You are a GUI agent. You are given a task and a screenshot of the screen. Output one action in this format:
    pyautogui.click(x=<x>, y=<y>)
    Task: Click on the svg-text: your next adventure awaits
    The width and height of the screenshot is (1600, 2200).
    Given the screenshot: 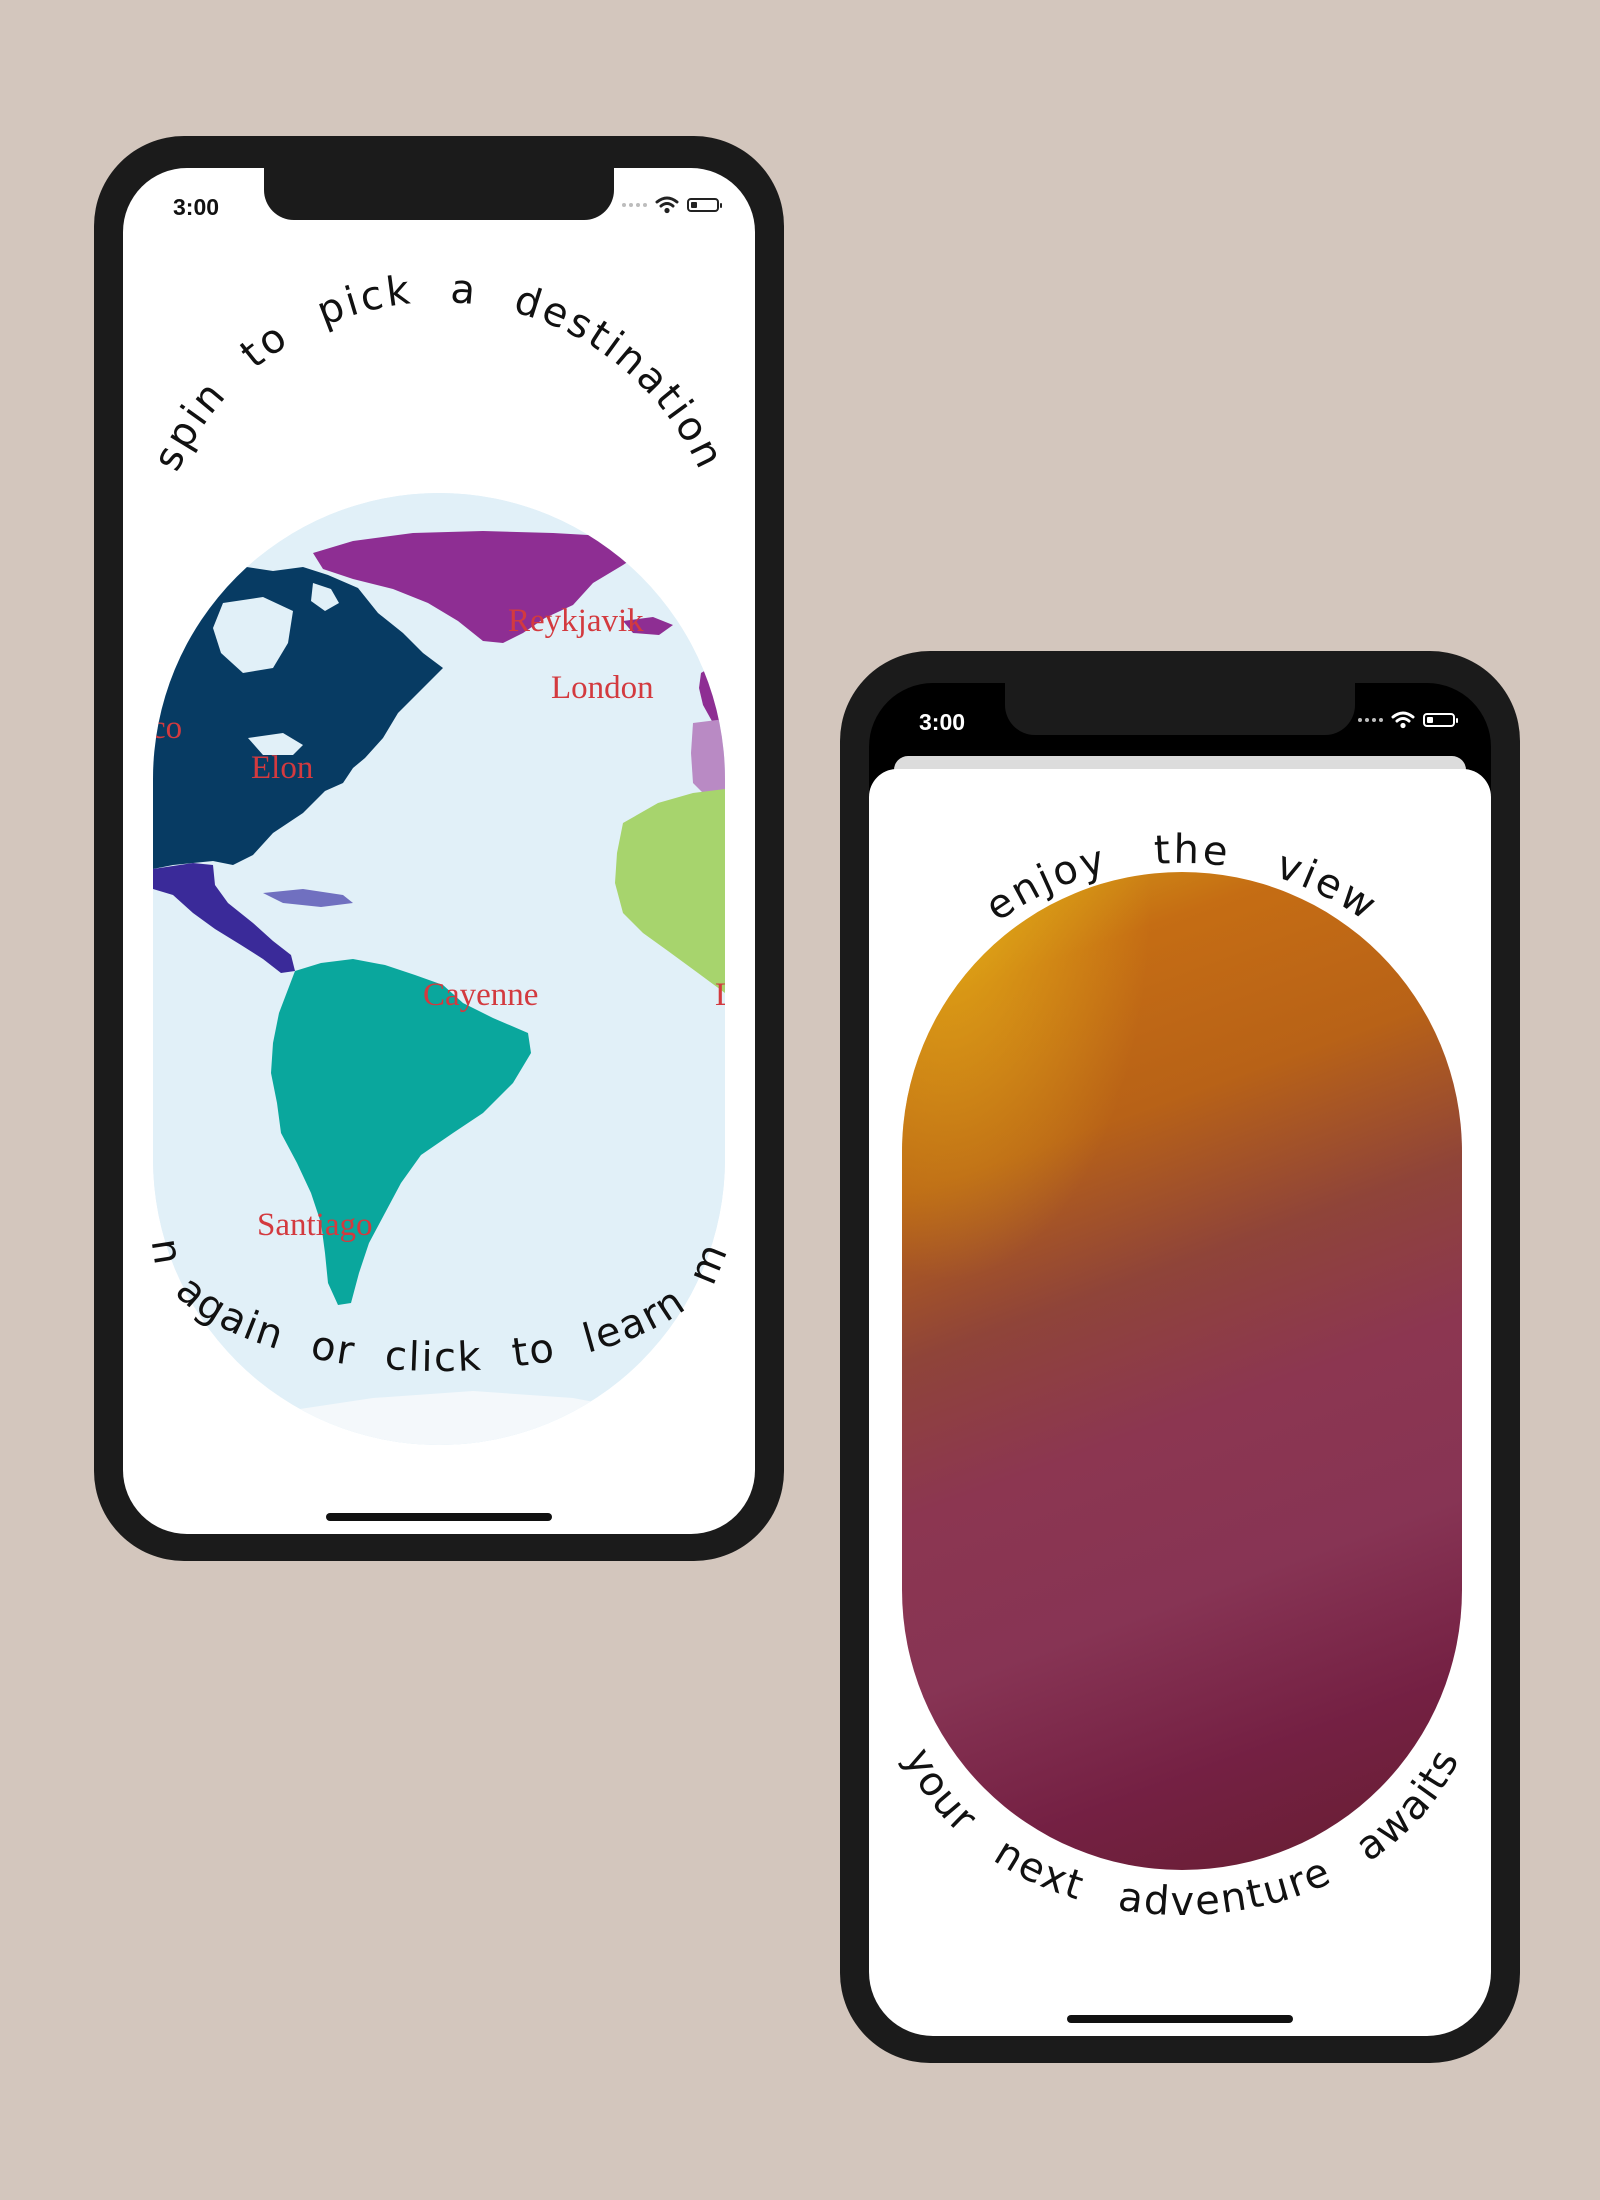 What is the action you would take?
    pyautogui.click(x=1182, y=1833)
    